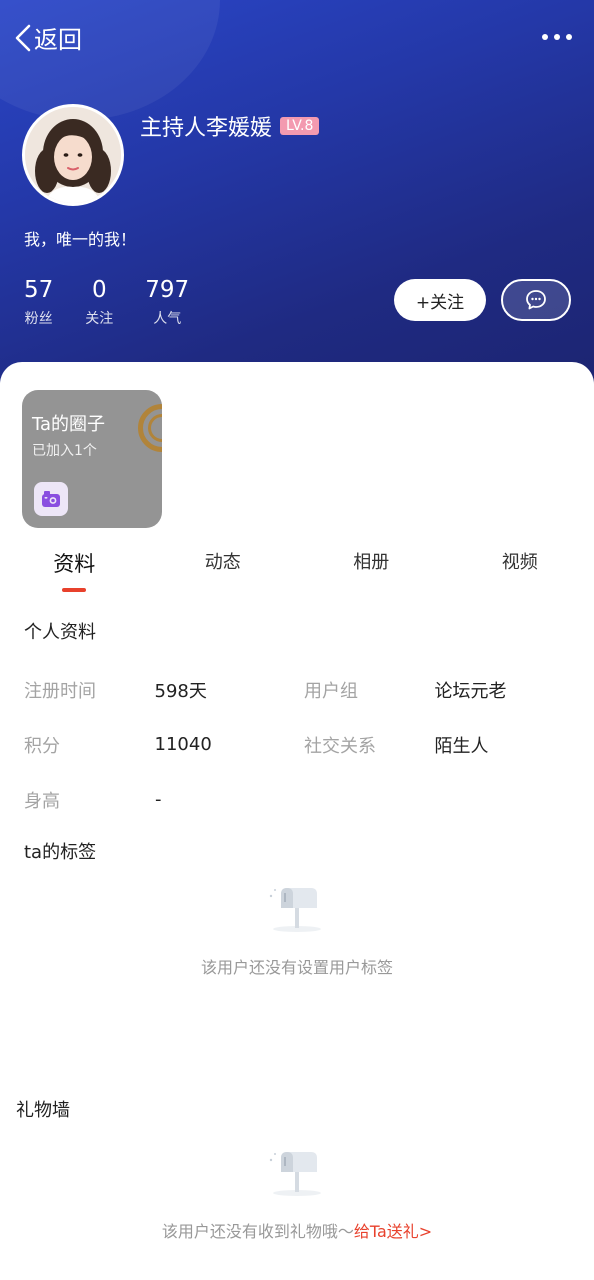  Describe the element at coordinates (60, 852) in the screenshot. I see `tags-title: ta的标签` at that location.